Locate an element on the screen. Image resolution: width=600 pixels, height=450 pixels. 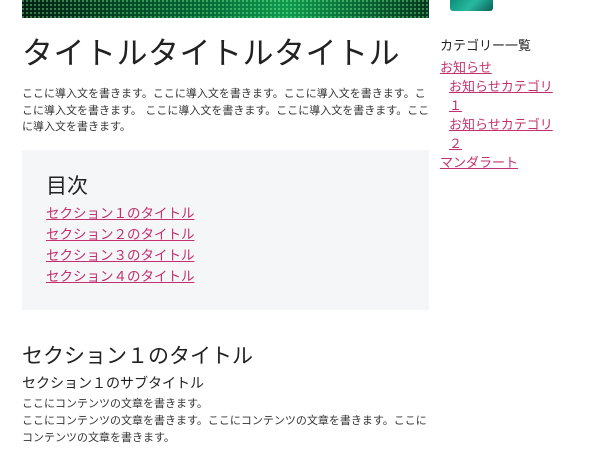
toc-link-section-4: セクション４のタイトル is located at coordinates (120, 277).